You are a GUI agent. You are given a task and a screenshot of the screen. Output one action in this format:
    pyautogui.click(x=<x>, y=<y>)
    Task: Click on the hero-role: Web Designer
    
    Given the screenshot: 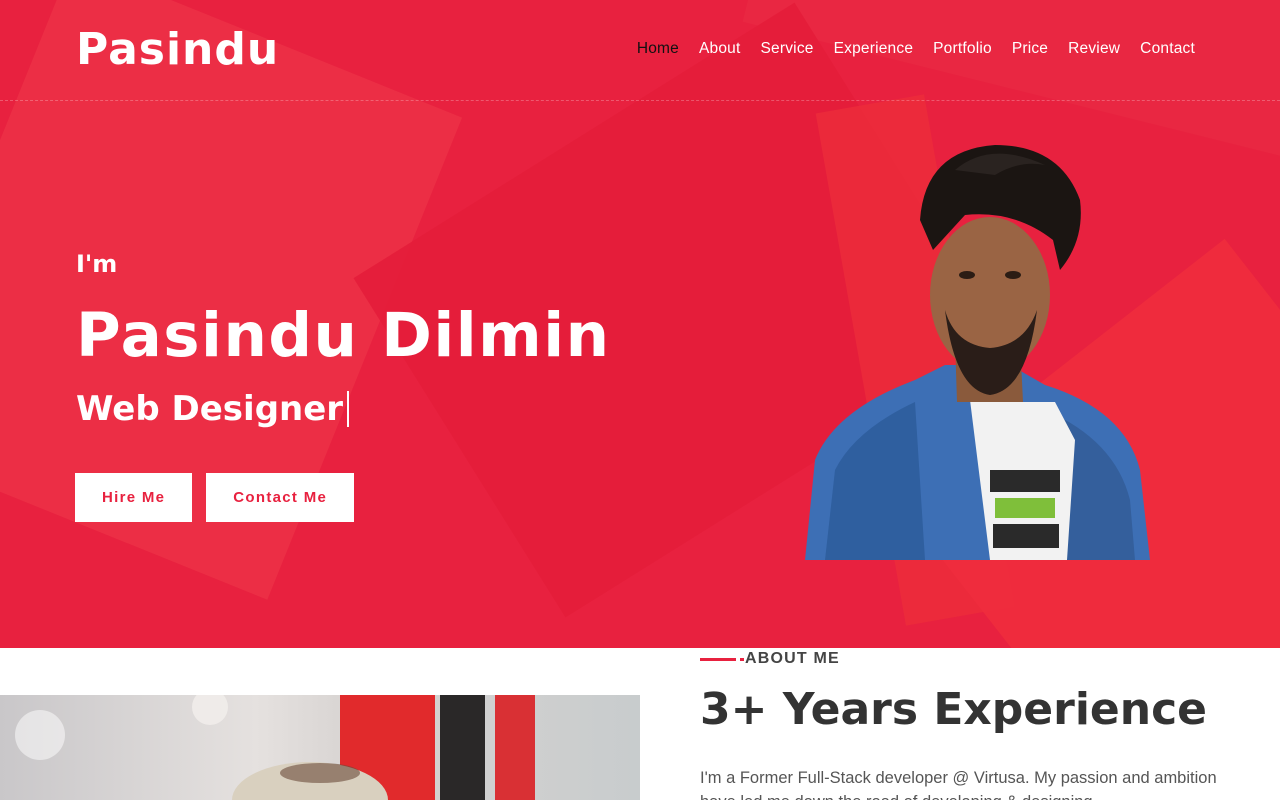 What is the action you would take?
    pyautogui.click(x=343, y=409)
    